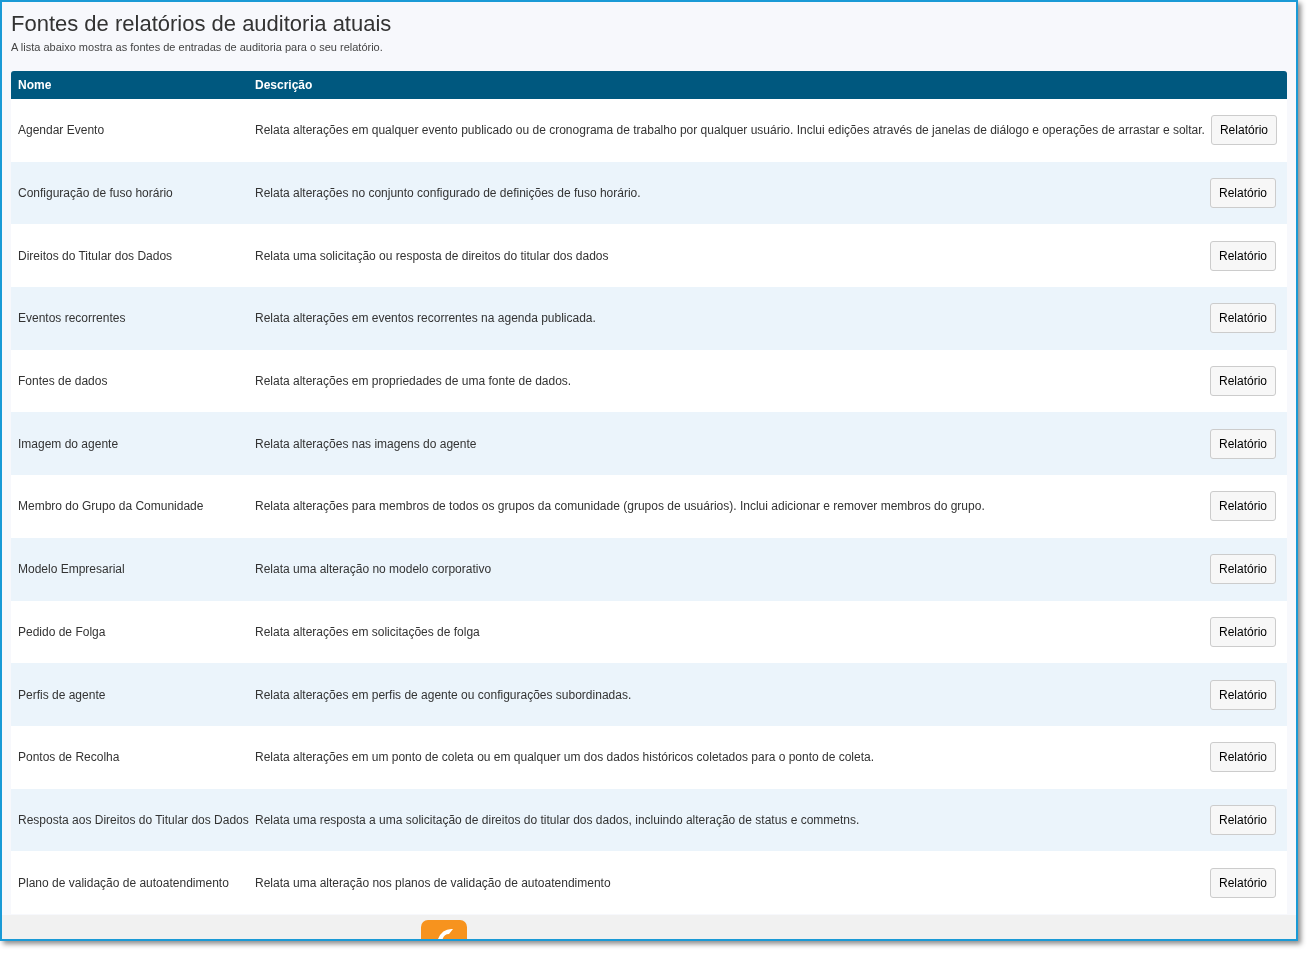 The width and height of the screenshot is (1312, 954). Describe the element at coordinates (730, 131) in the screenshot. I see `table-cell-text: Relata alterações em qualquer evento publicado ou de cronograma de trabalho por qualquer usuário. Inclui edições através de janelas de diálogo e operações de arrastar e soltar.` at that location.